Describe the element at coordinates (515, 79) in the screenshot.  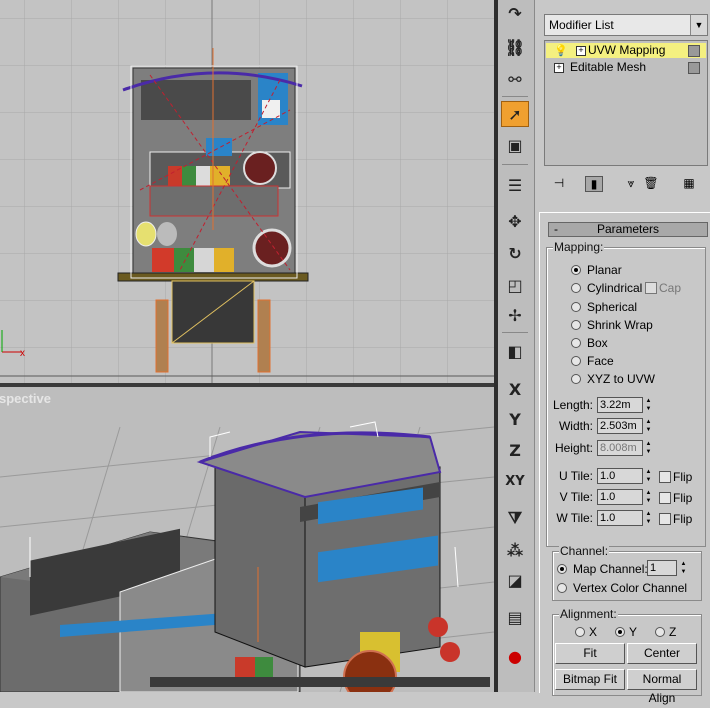
I see `unlink-icon: ⚯` at that location.